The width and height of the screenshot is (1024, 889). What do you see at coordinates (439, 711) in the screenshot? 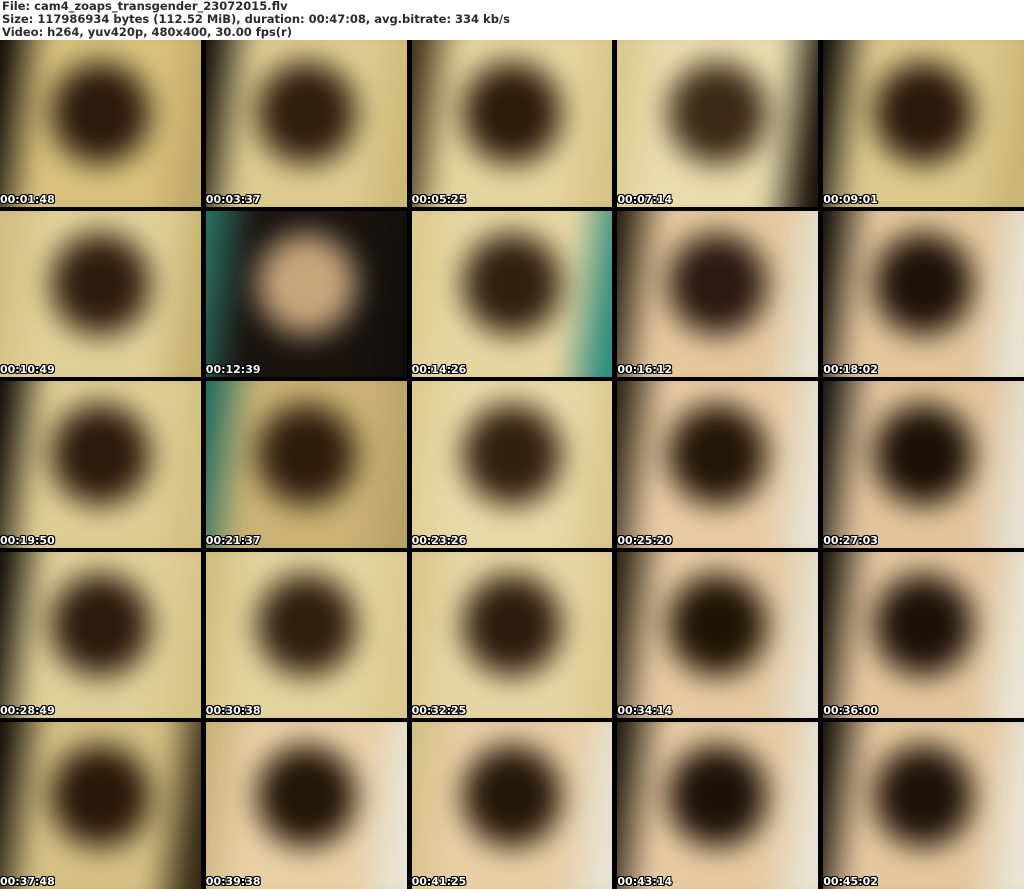
I see `timestamp-overlay: 00:32:25` at bounding box center [439, 711].